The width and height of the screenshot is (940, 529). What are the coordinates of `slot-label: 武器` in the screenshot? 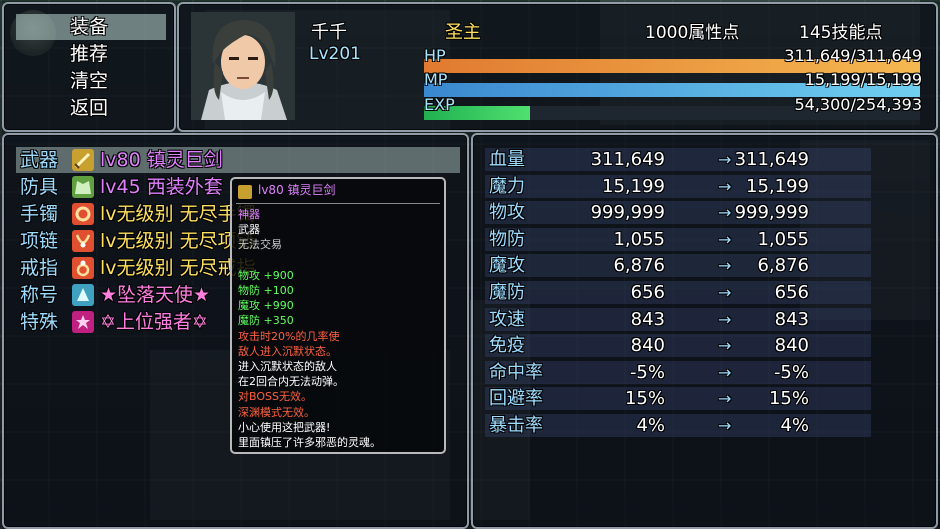 It's located at (39, 160).